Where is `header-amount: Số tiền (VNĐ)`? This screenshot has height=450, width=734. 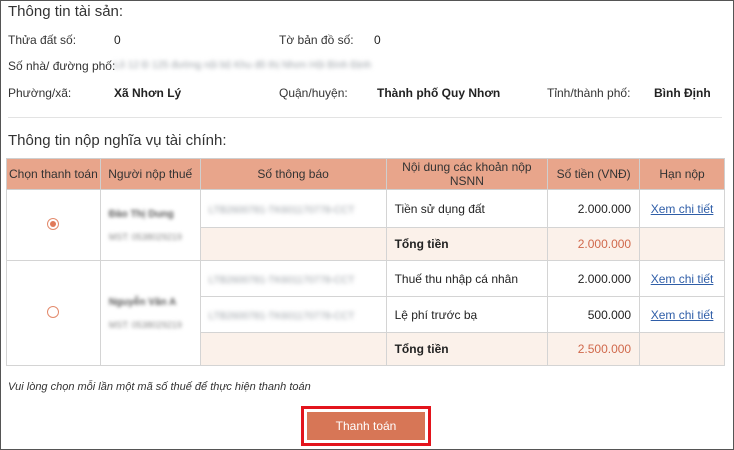
header-amount: Số tiền (VNĐ) is located at coordinates (594, 174).